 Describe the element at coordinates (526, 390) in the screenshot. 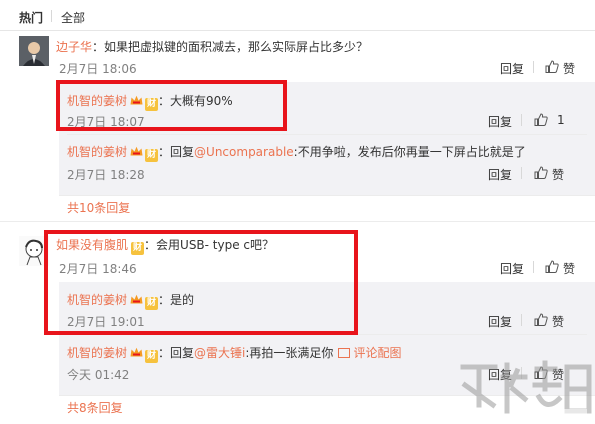

I see `watermark-logo-icon` at that location.